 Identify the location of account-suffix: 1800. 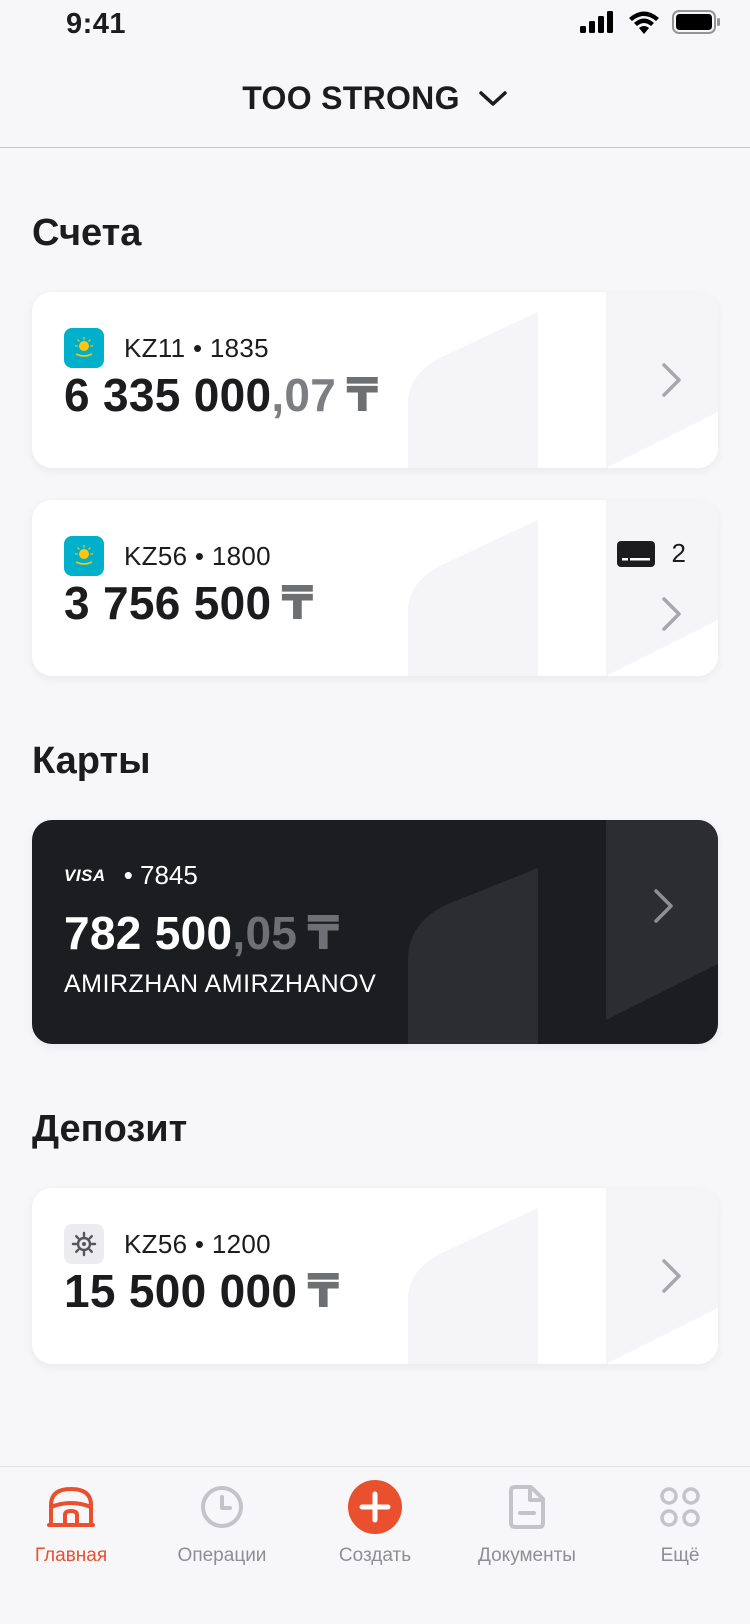
(241, 555).